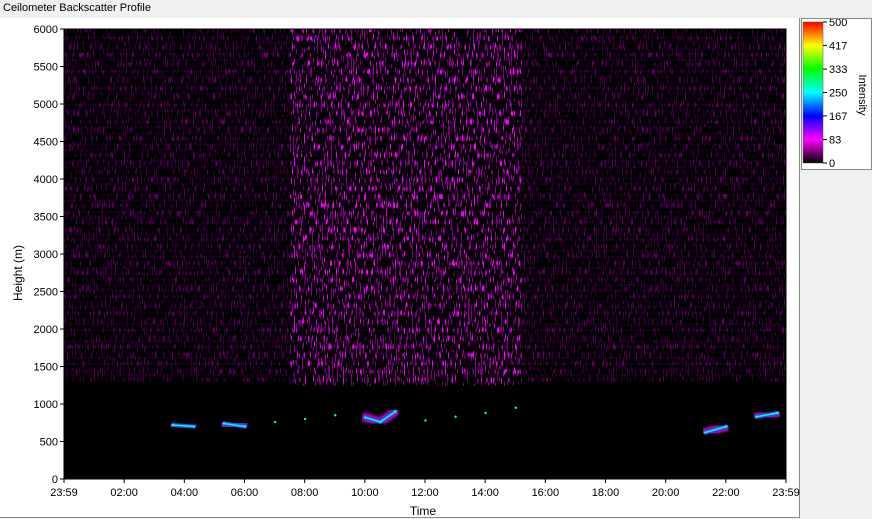 The image size is (872, 519). Describe the element at coordinates (46, 255) in the screenshot. I see `y-tick-label: 3000` at that location.